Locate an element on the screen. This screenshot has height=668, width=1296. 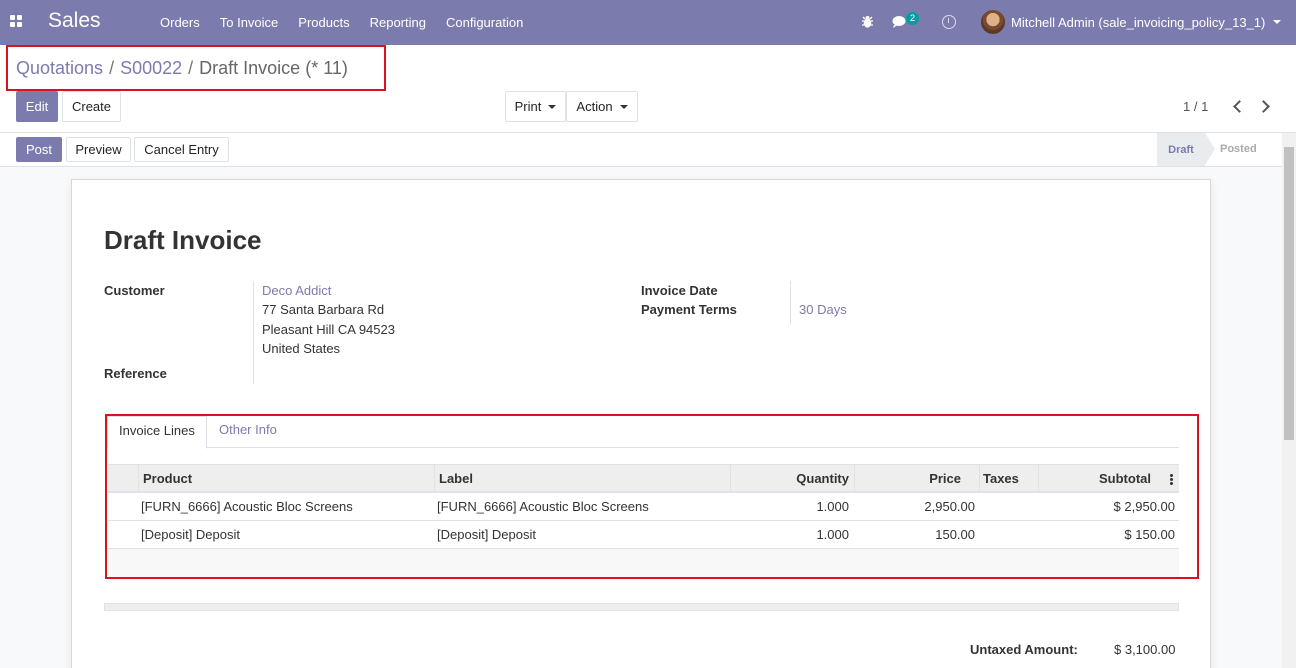
cancel-entry-button: Cancel Entry is located at coordinates (181, 149).